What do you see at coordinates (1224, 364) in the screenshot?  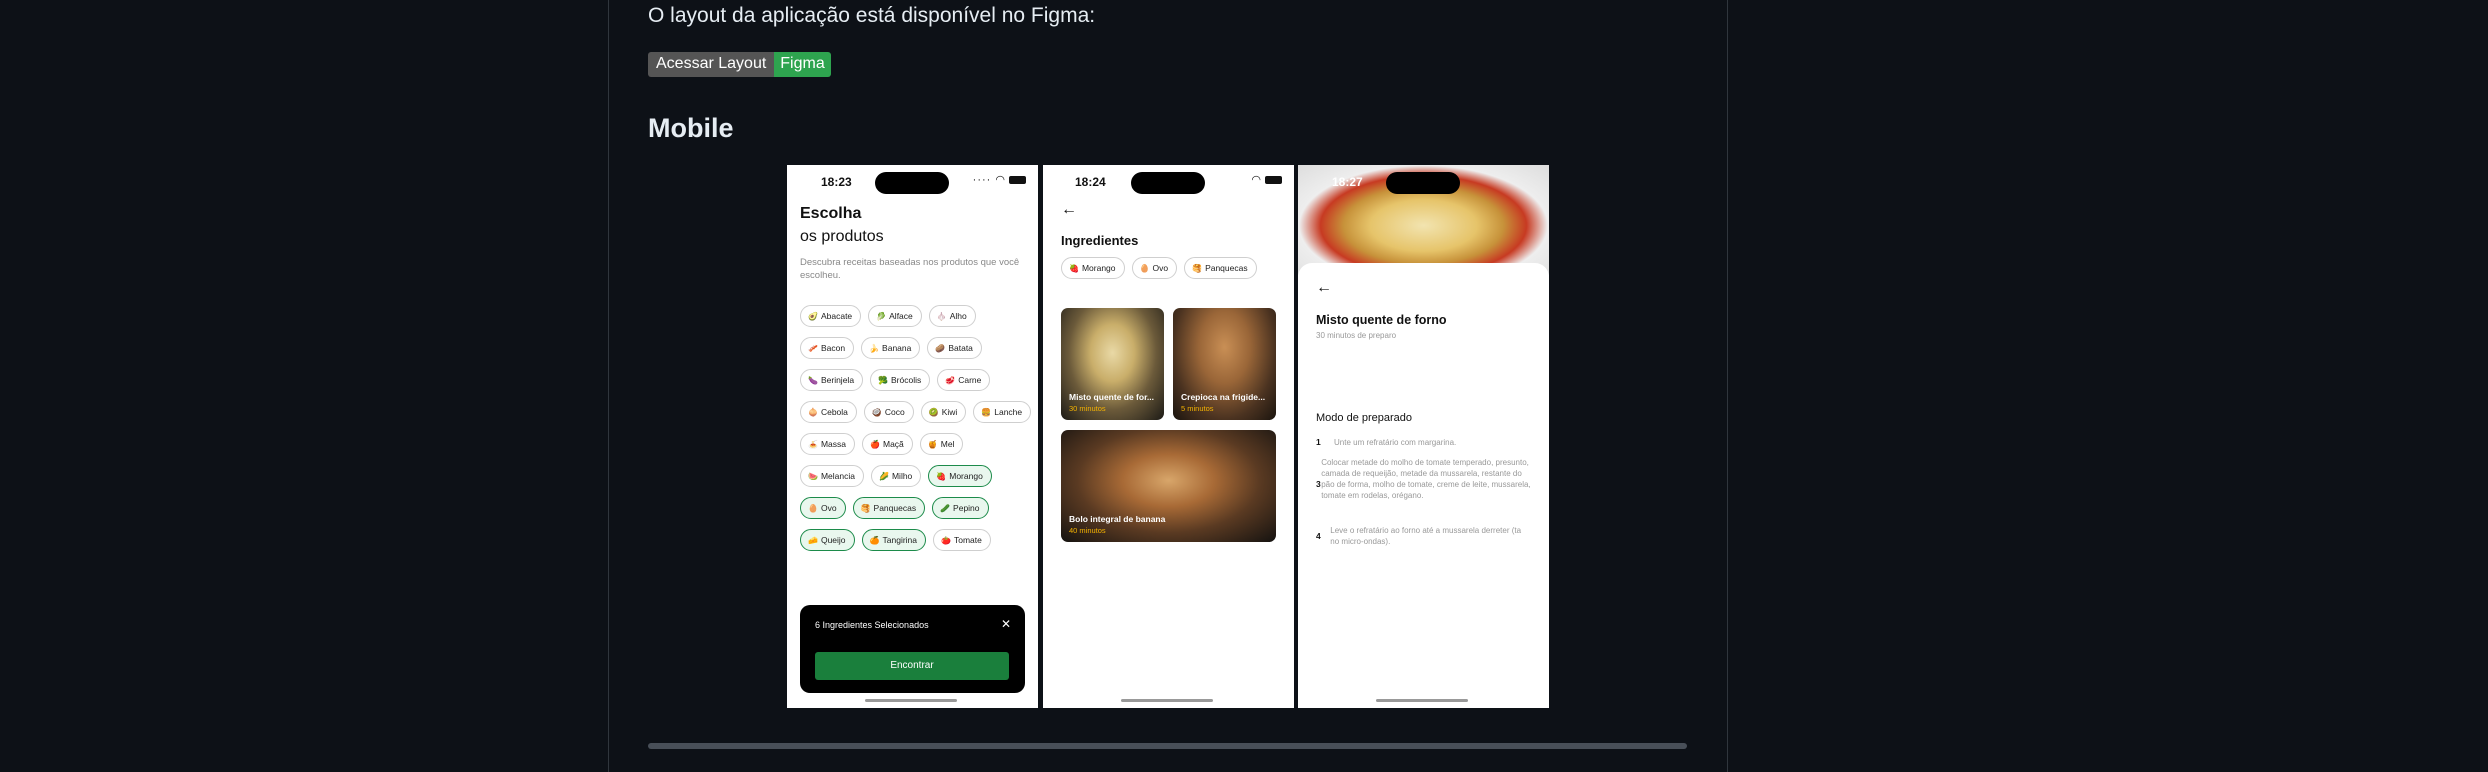 I see `recipe-card: Crepioca na frigide... 5 minutos` at bounding box center [1224, 364].